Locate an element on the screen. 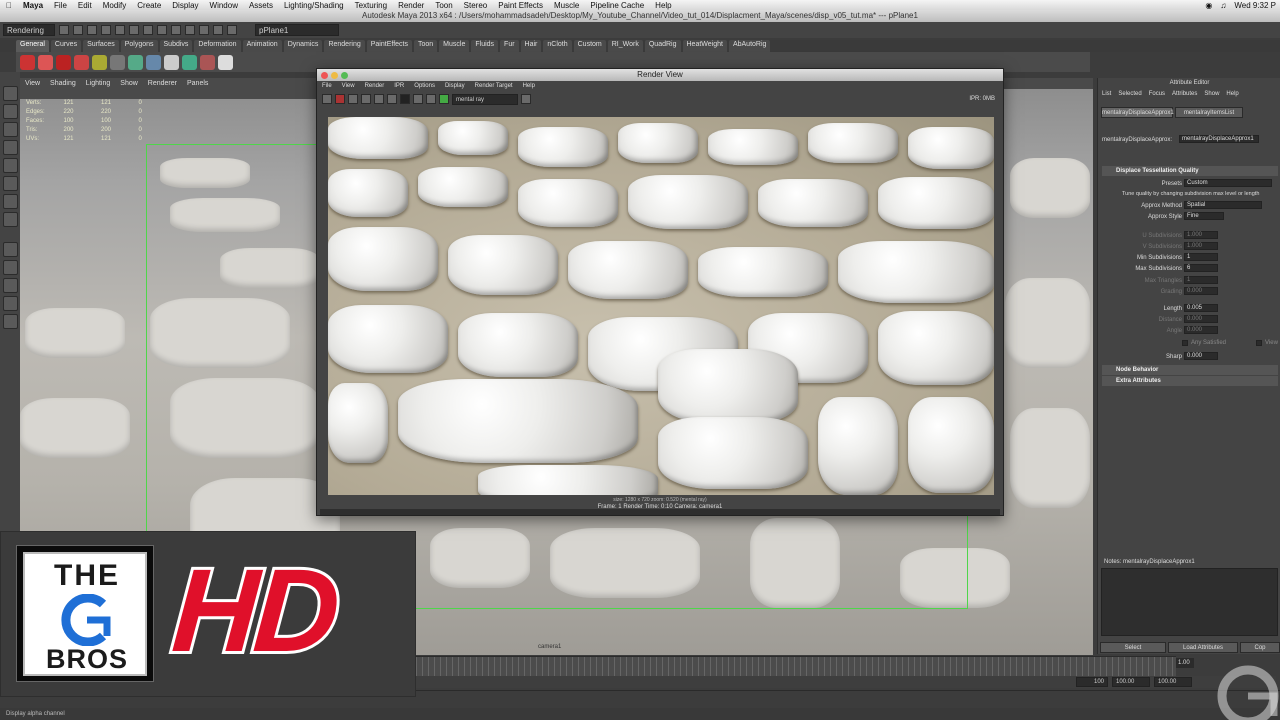 This screenshot has width=1280, height=720. ae-node-field: mentalrayDisplaceApprox1 is located at coordinates (1219, 139).